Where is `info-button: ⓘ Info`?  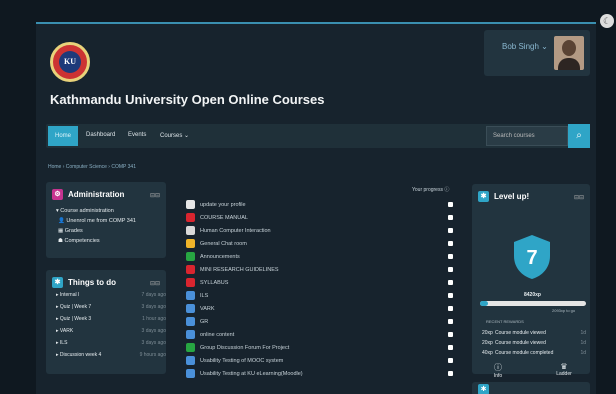 info-button: ⓘ Info is located at coordinates (498, 370).